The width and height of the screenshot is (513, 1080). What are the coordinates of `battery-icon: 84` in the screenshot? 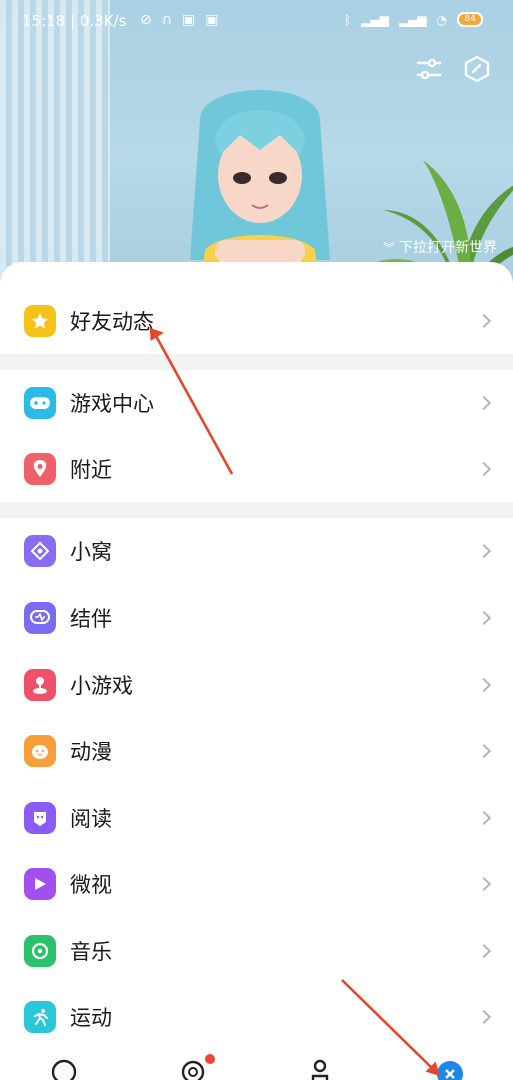 It's located at (470, 19).